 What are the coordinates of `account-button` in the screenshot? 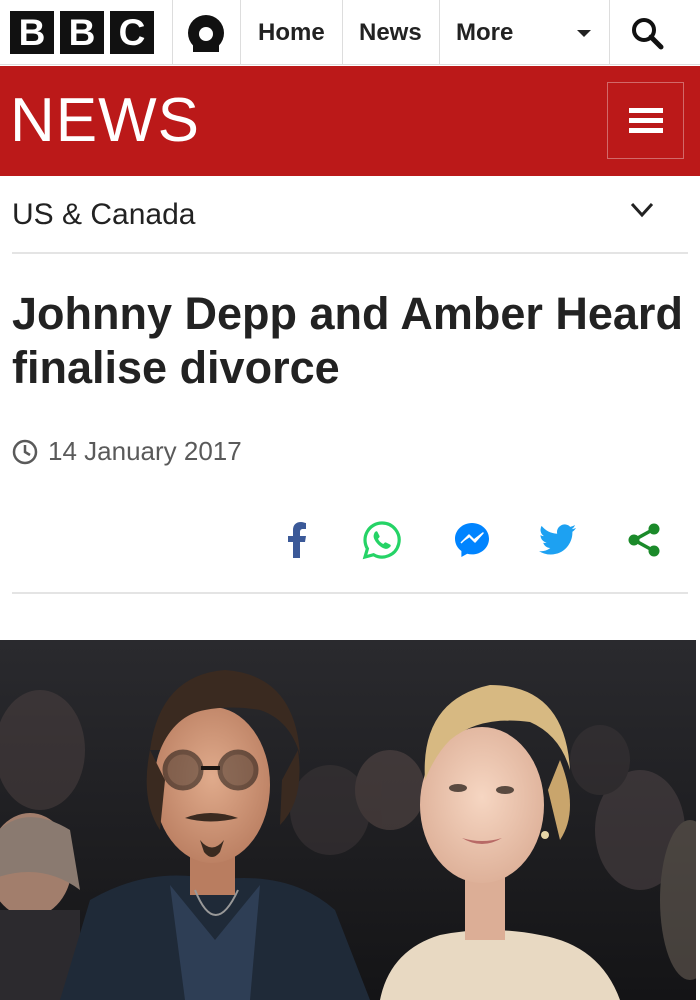 It's located at (206, 32).